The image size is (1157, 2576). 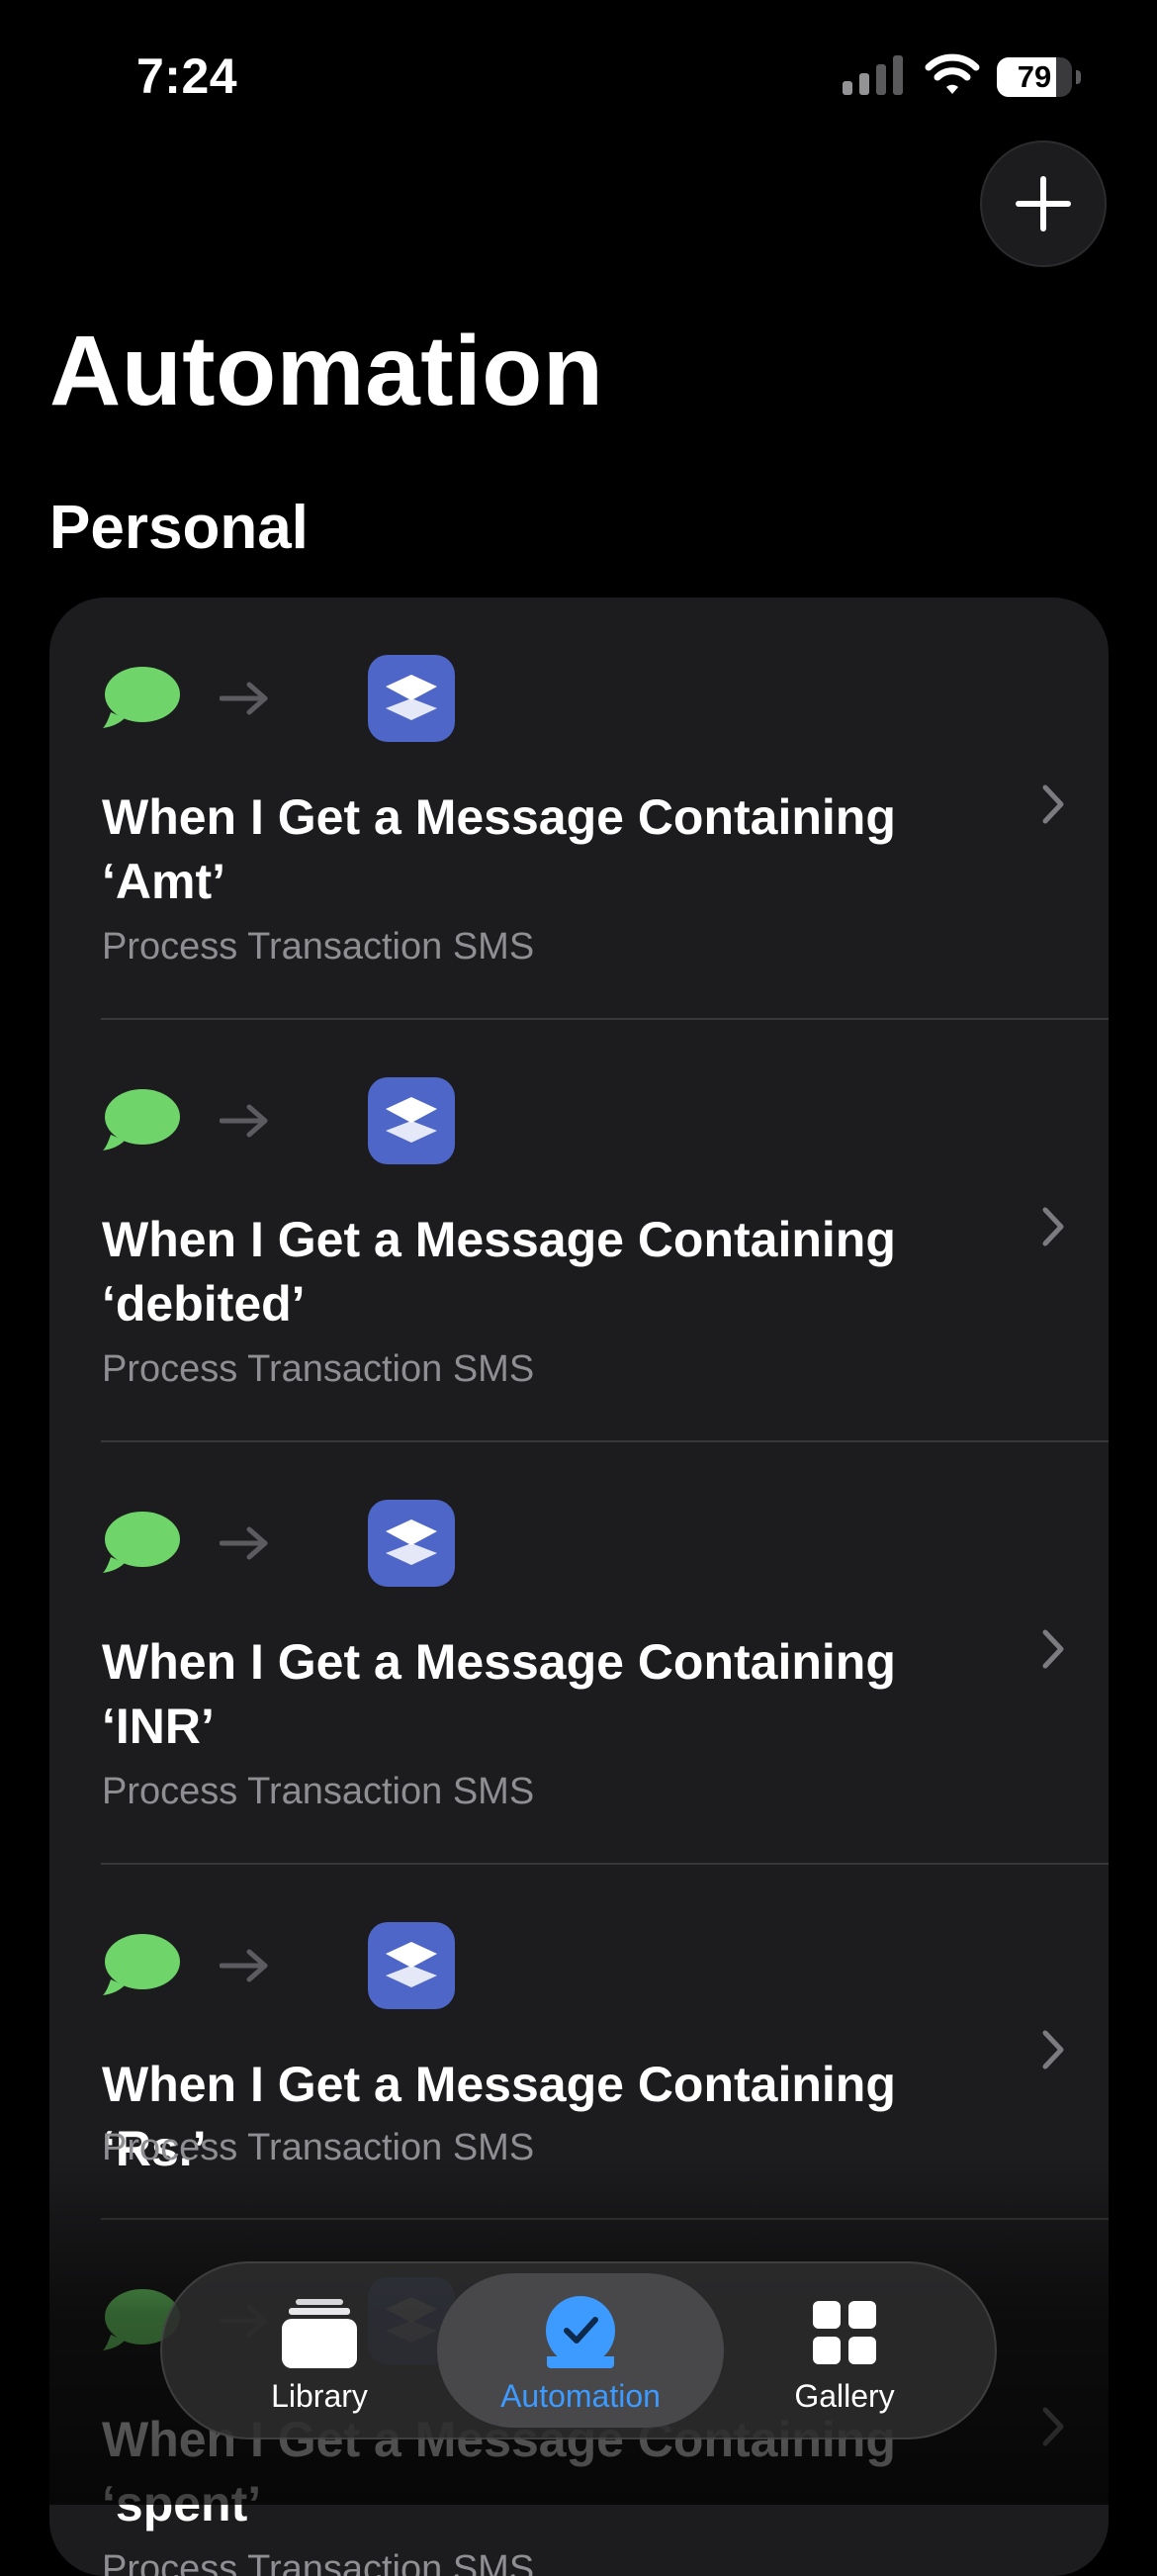 I want to click on tab-gallery: Gallery, so click(x=845, y=2351).